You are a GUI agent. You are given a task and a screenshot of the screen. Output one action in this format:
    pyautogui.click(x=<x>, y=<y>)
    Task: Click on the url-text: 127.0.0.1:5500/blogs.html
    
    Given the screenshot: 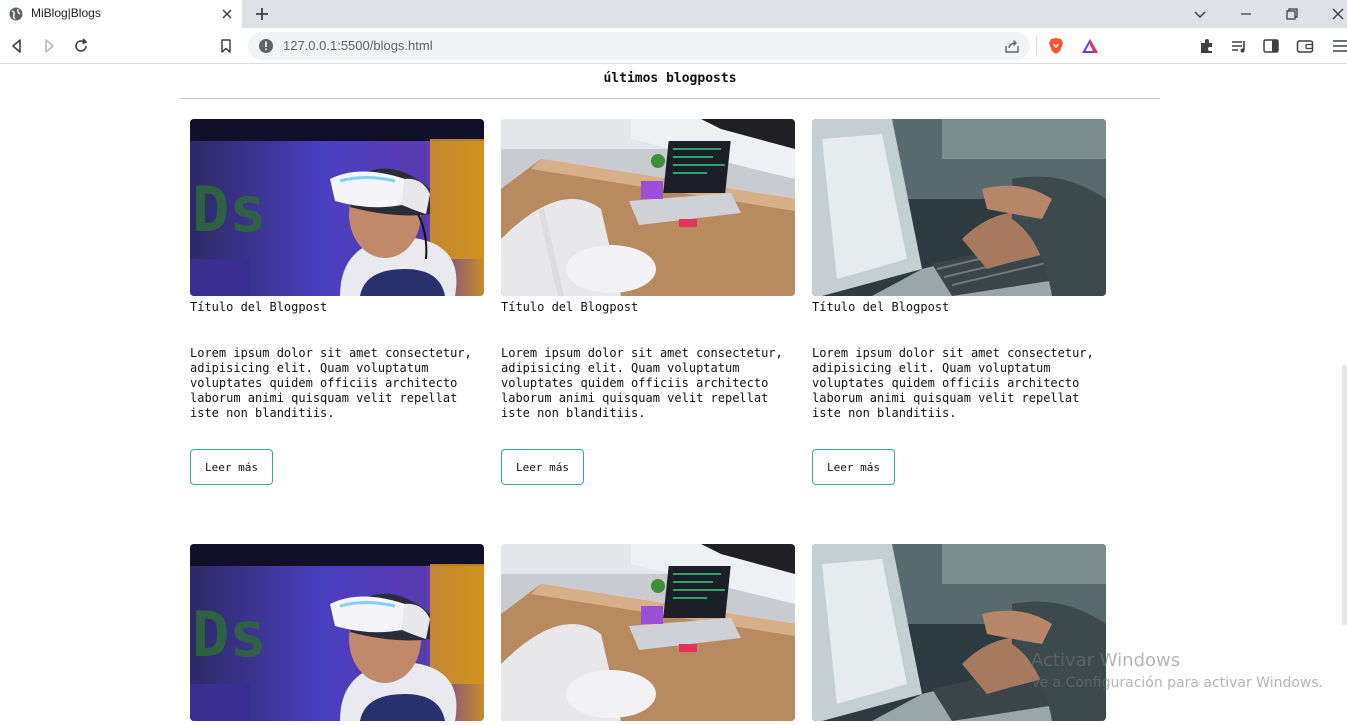 What is the action you would take?
    pyautogui.click(x=358, y=45)
    